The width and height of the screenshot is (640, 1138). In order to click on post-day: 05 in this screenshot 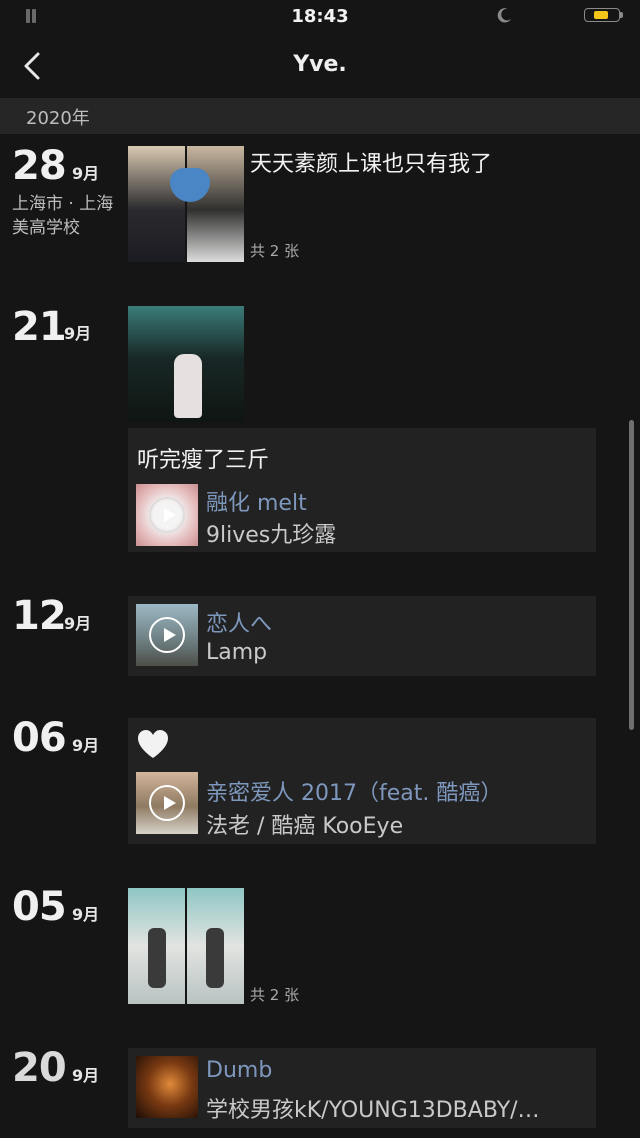, I will do `click(39, 907)`.